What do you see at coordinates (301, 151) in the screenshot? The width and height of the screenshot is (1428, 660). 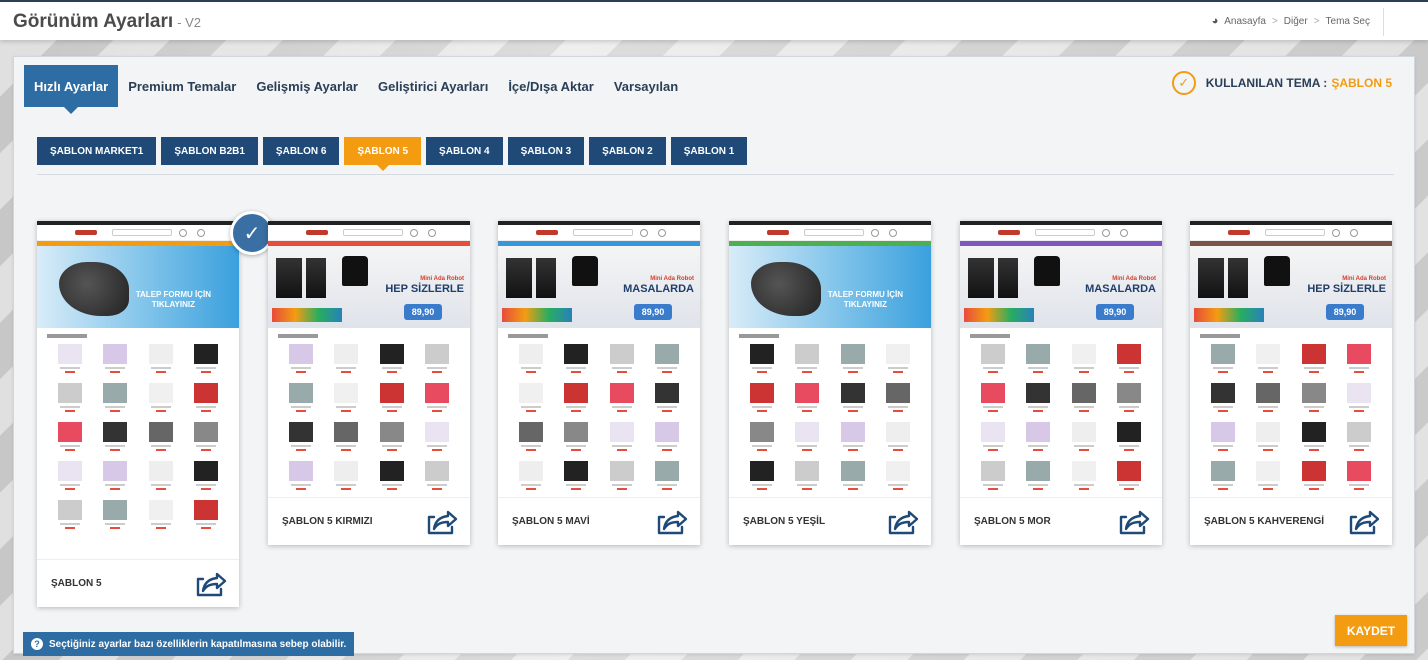 I see `template-button-6: ŞABLON 6` at bounding box center [301, 151].